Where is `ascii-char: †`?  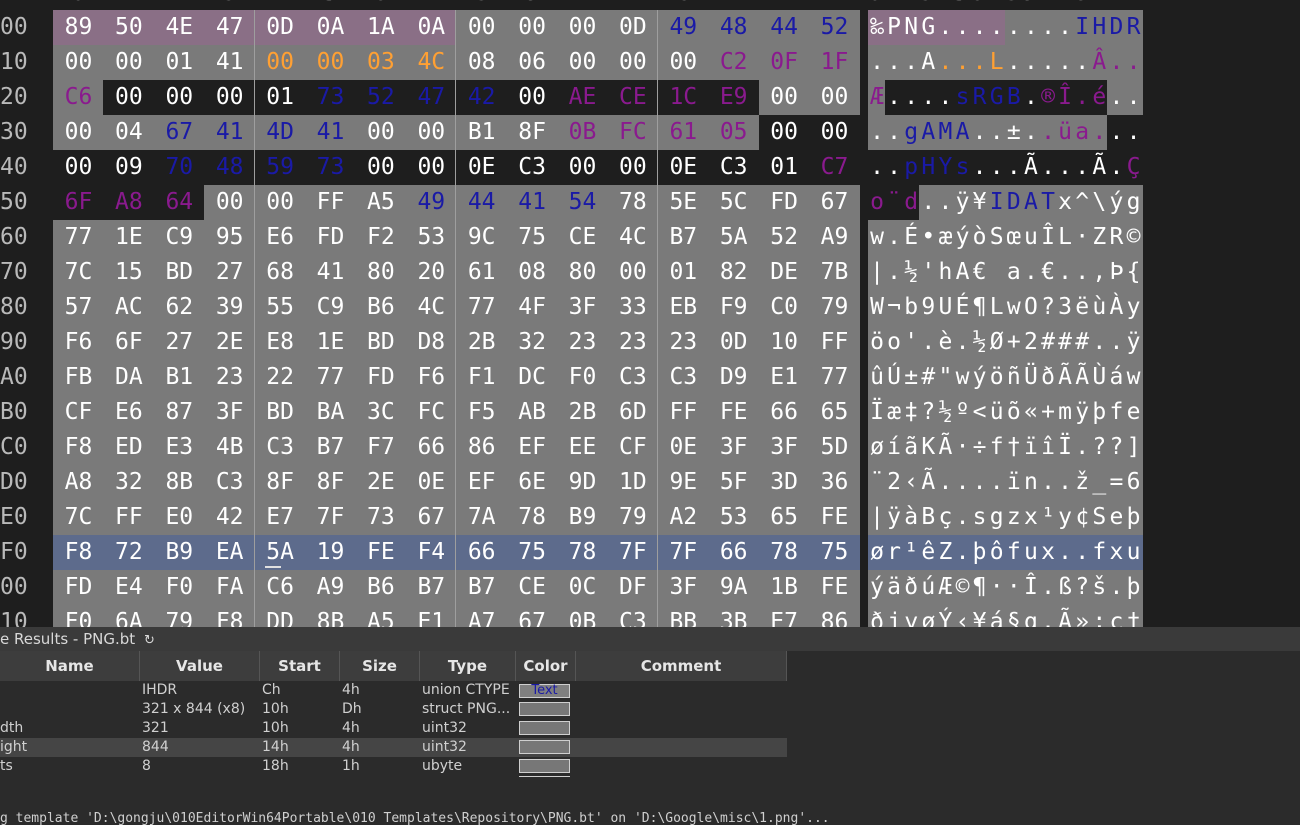 ascii-char: † is located at coordinates (1133, 616).